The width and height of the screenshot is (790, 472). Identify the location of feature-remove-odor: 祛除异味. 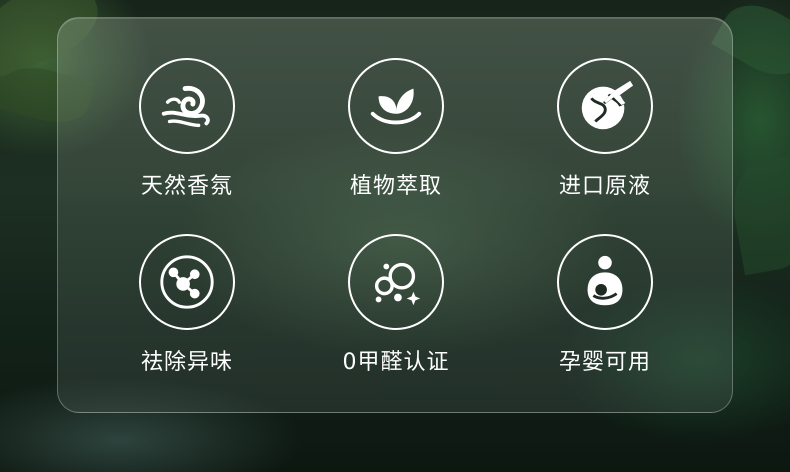
(187, 314).